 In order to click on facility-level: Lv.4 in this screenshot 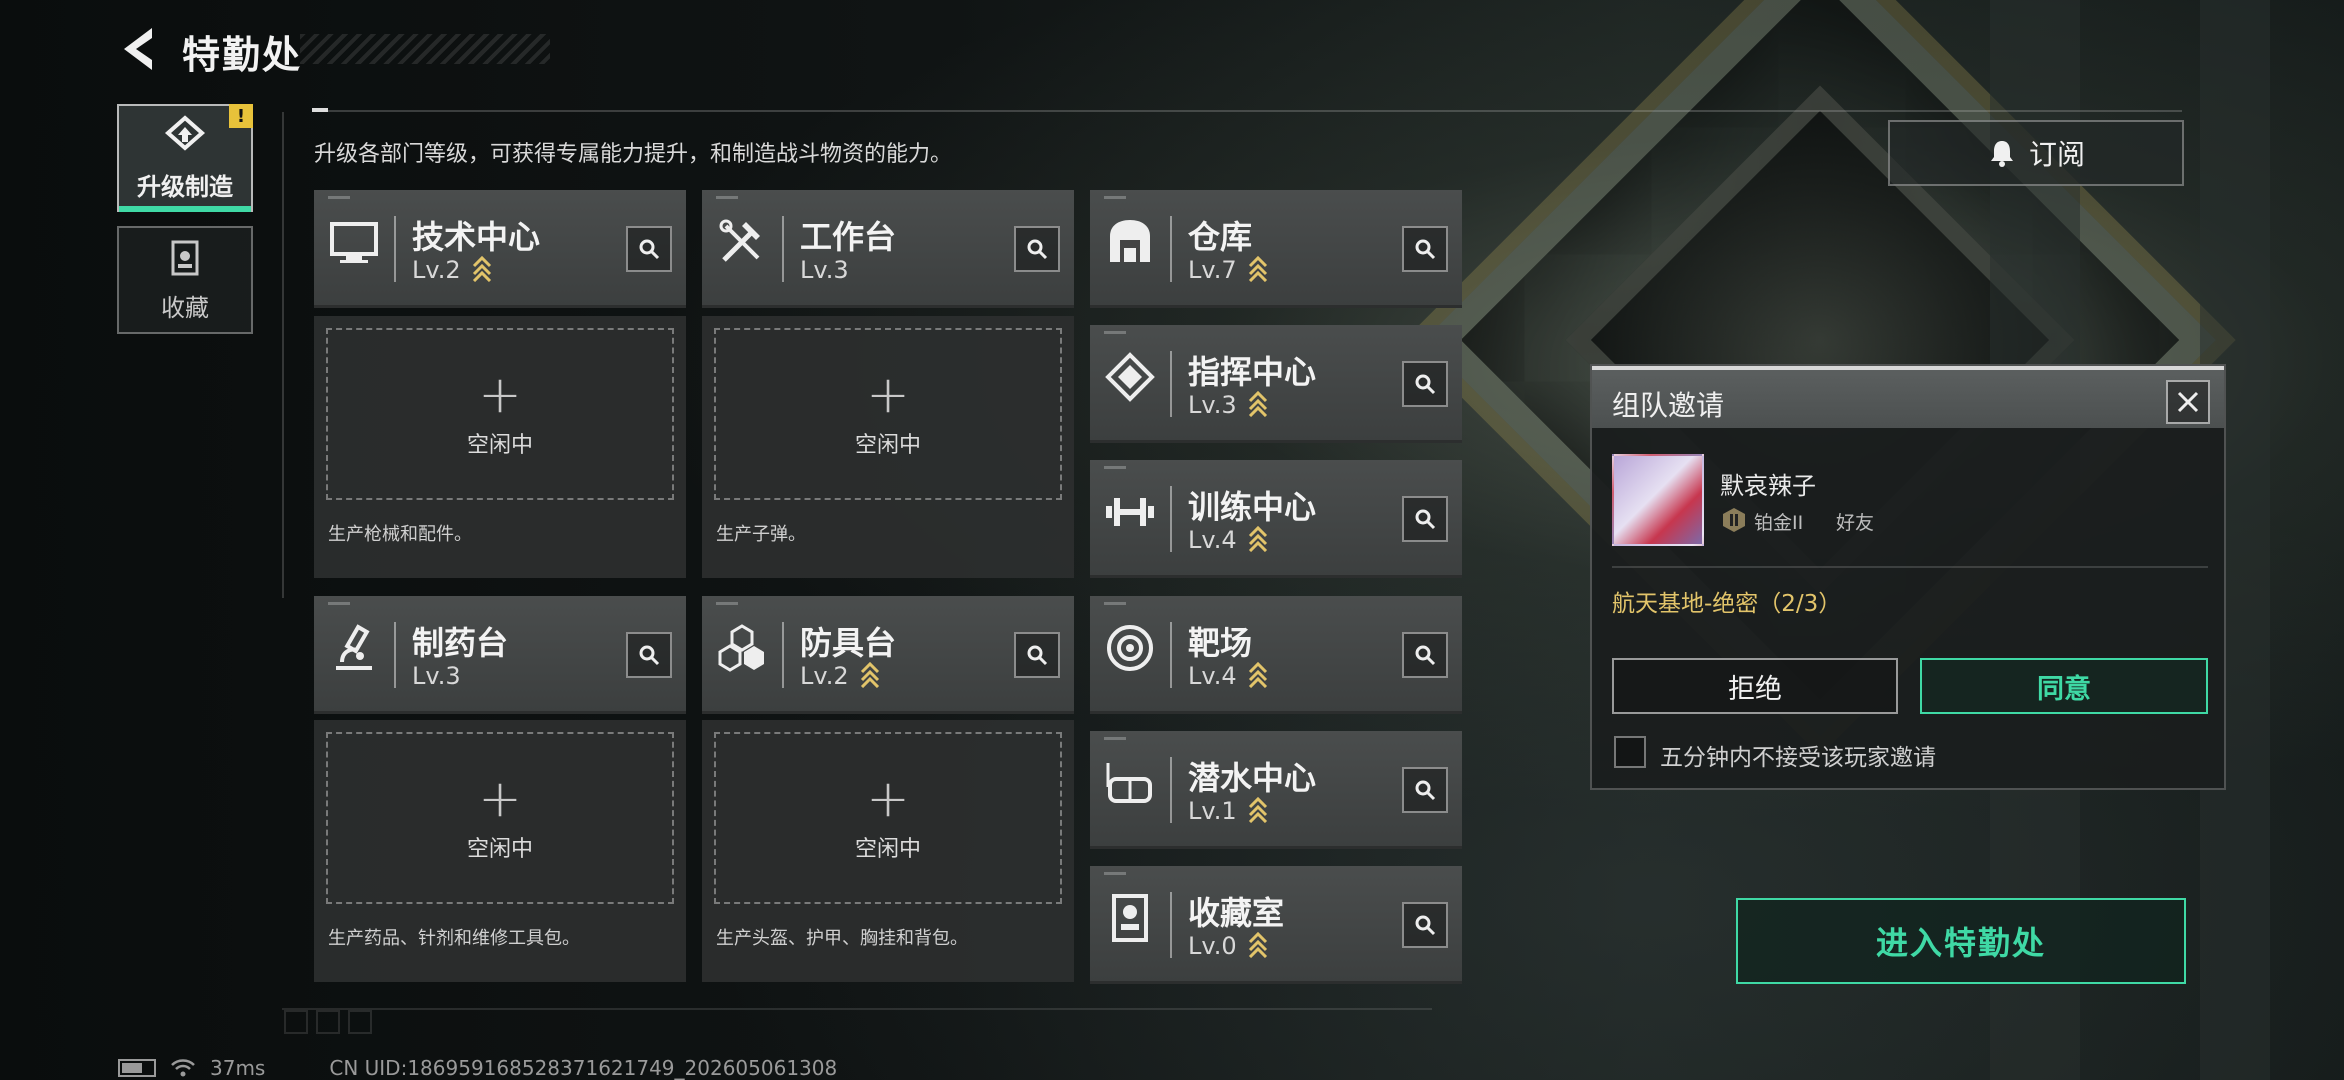, I will do `click(1212, 540)`.